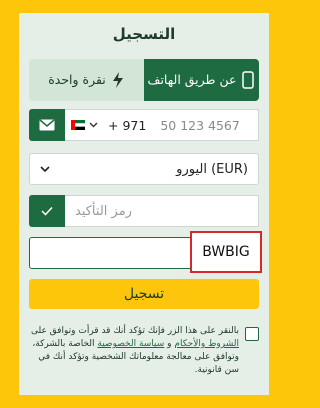  I want to click on tab-phone-label: عن طريق الهاتف, so click(192, 80).